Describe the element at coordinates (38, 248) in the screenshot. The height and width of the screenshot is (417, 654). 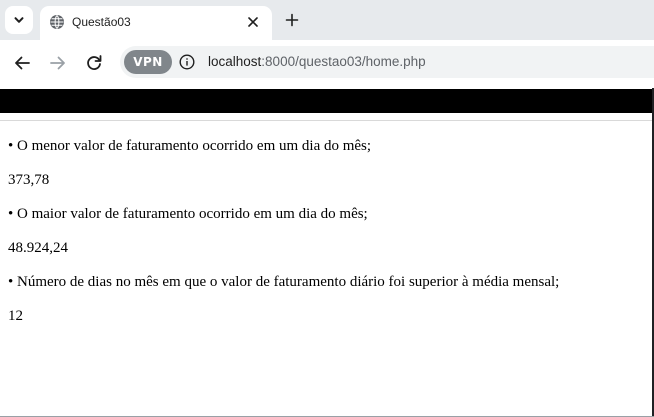
I see `max-revenue-value: 48.924,24` at that location.